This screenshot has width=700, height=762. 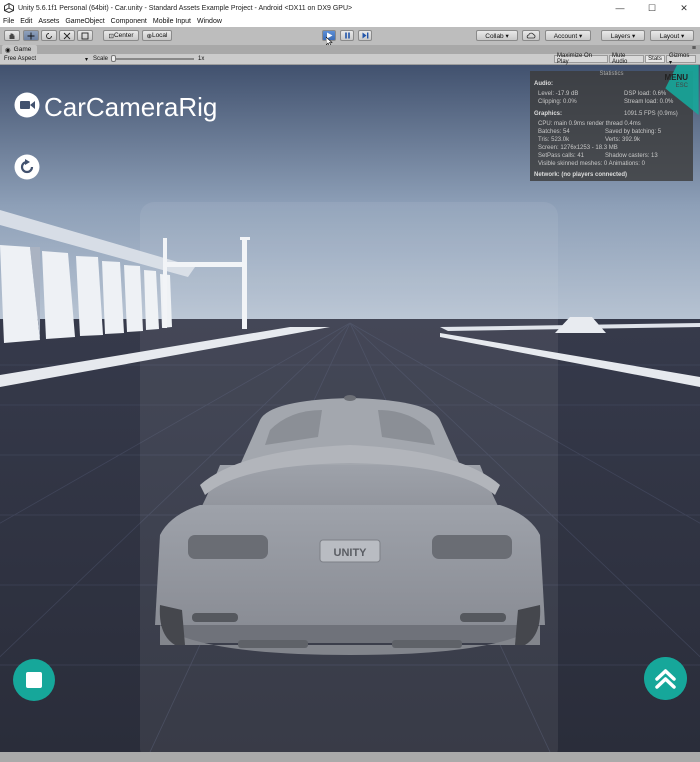 What do you see at coordinates (623, 140) in the screenshot?
I see `verts-readout: Verts: 392.9k` at bounding box center [623, 140].